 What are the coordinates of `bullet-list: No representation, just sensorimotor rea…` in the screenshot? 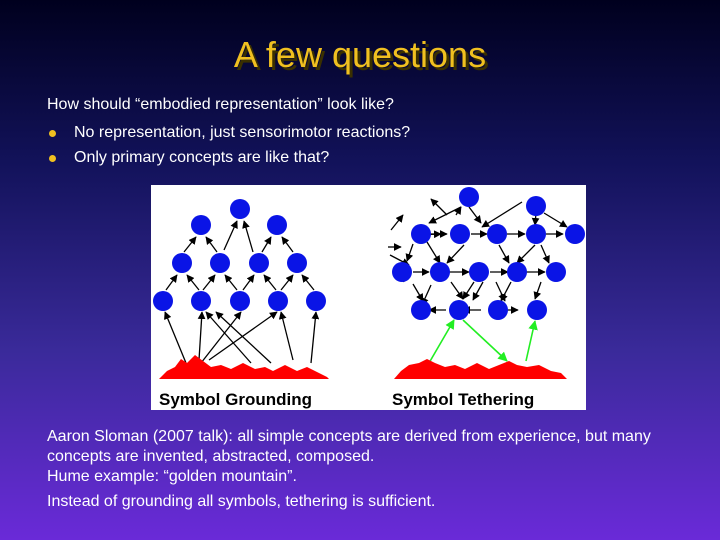 It's located at (228, 149).